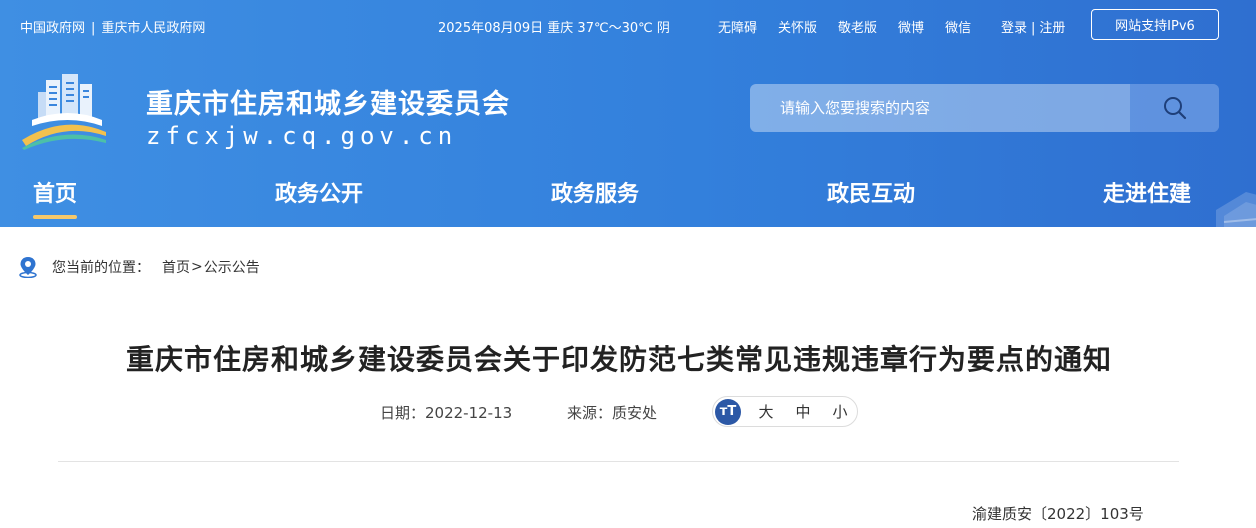  I want to click on article-date: 日期：2022-12-13, so click(446, 413).